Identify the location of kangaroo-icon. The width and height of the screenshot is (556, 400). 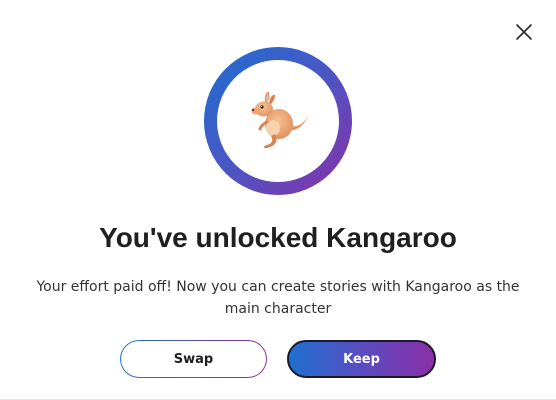
(280, 120).